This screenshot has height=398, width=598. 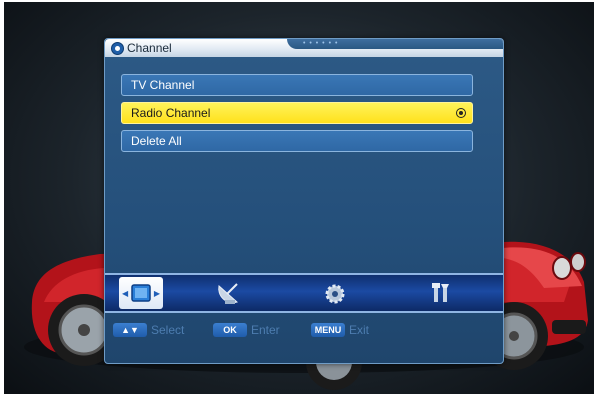 I want to click on installation-menu-button, so click(x=229, y=293).